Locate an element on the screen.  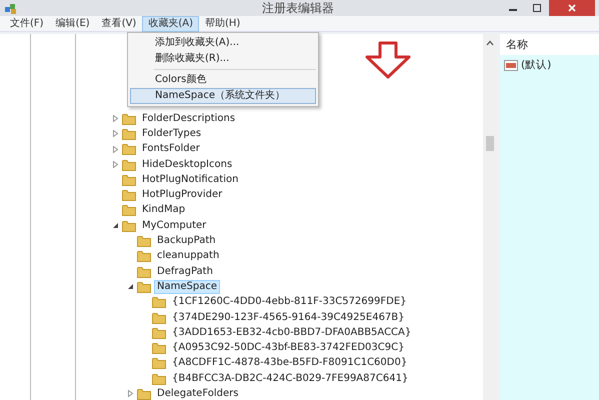
tree-item: {A0953C92-50DC-43bf-BE83-3742FED03C9C} is located at coordinates (288, 348).